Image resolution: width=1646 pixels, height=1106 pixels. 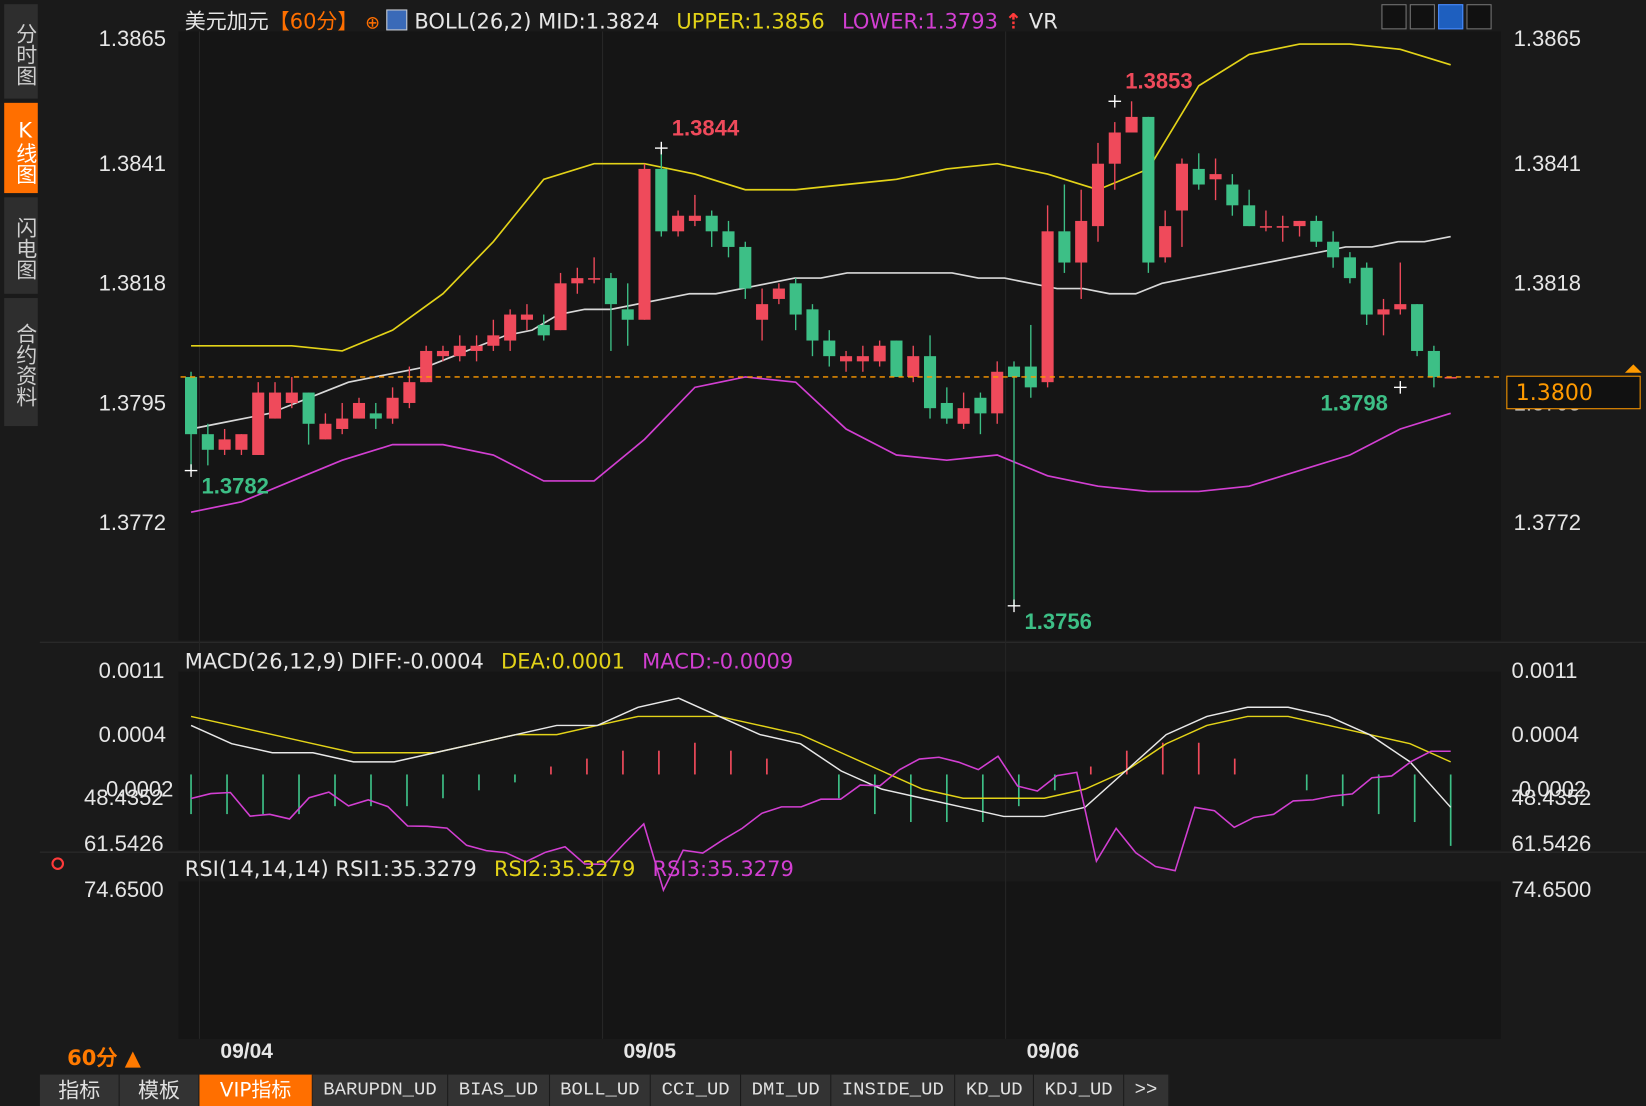 What do you see at coordinates (1079, 1090) in the screenshot?
I see `tab-kdj: KDJ_UD` at bounding box center [1079, 1090].